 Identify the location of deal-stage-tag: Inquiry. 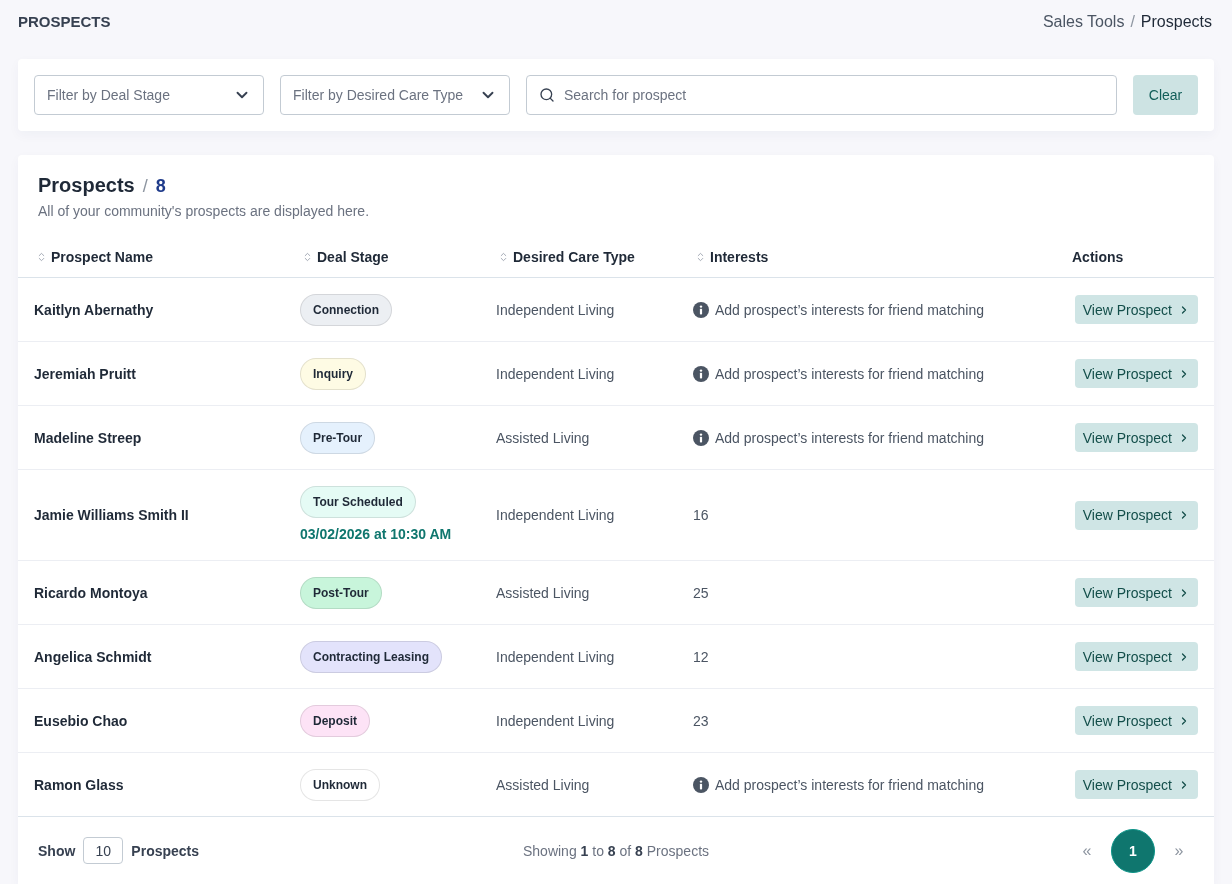
(333, 373).